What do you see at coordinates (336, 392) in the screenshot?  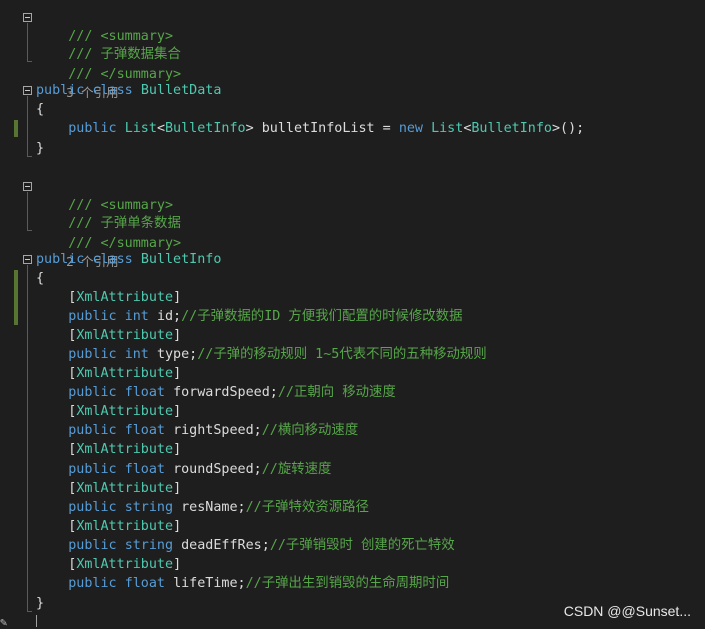 I see `inline-comment: //正朝向 移动速度` at bounding box center [336, 392].